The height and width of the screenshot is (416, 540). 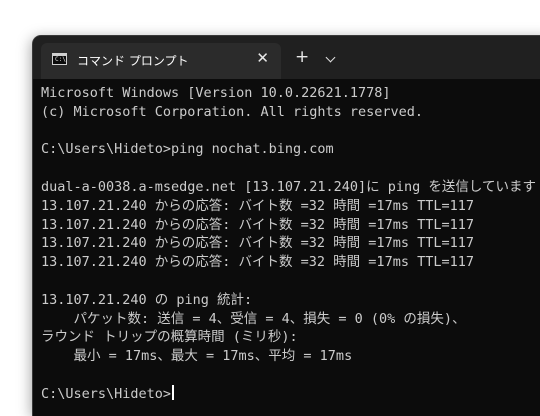 I want to click on terminal-line: パケット数: 送信 = 4、受信 = 4、損失 = 0 (0% の損失)、, so click(x=253, y=318).